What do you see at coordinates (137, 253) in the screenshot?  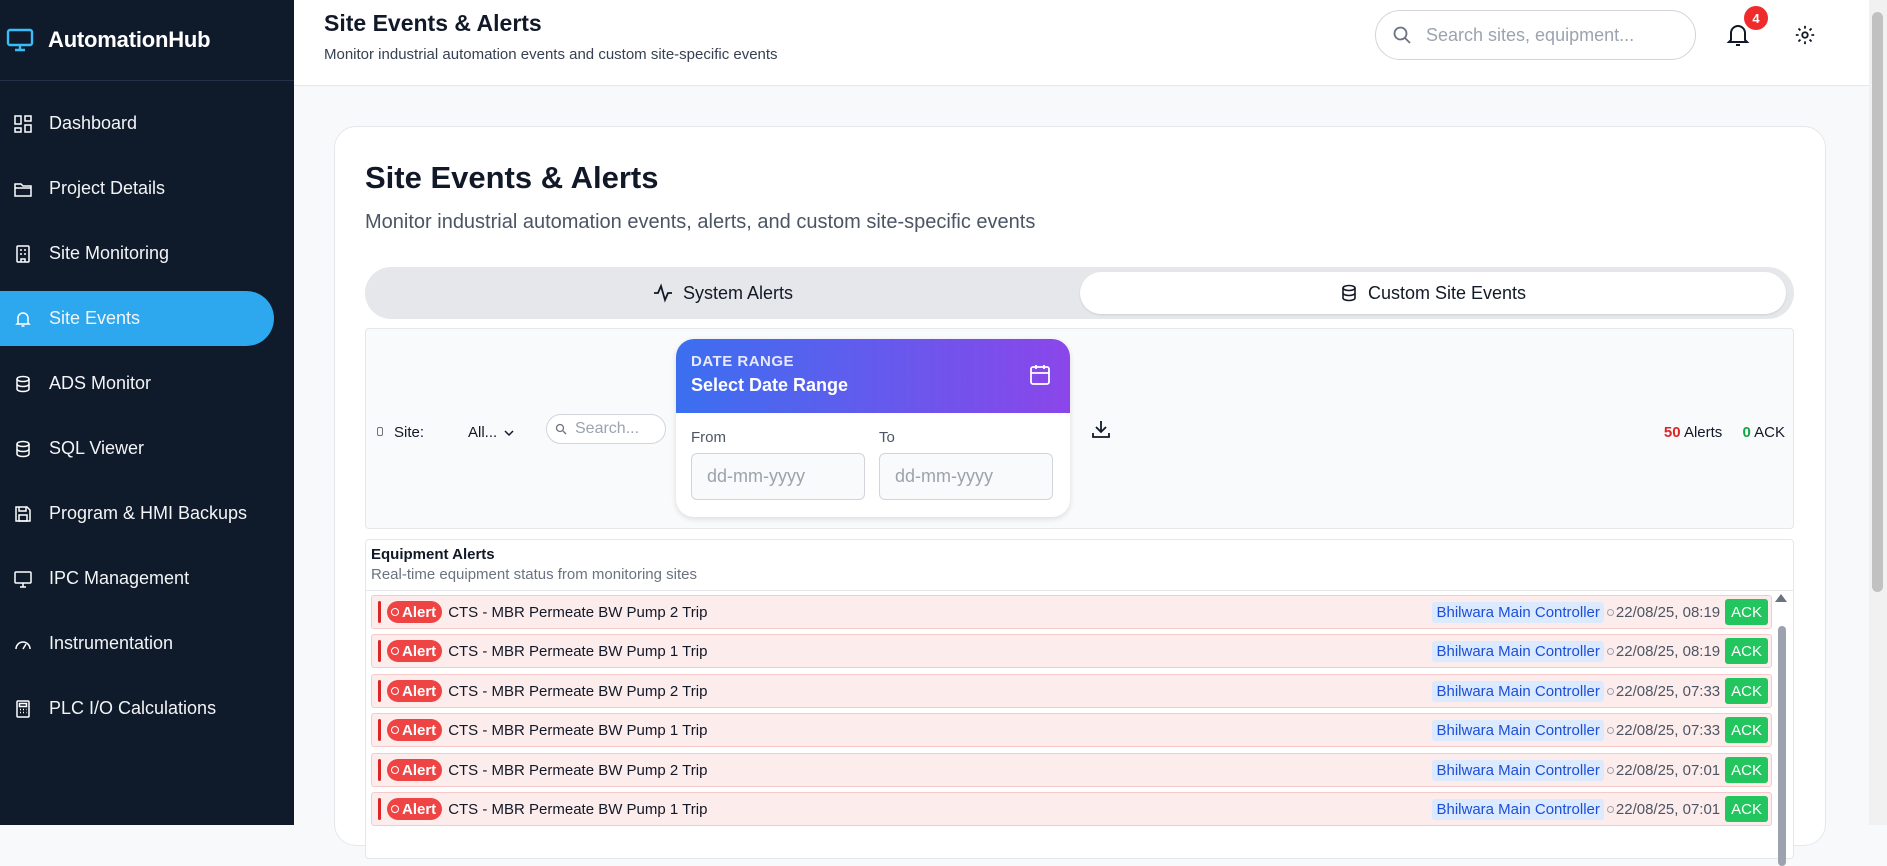 I see `sidebar-item-site-monitoring: Site Monitoring` at bounding box center [137, 253].